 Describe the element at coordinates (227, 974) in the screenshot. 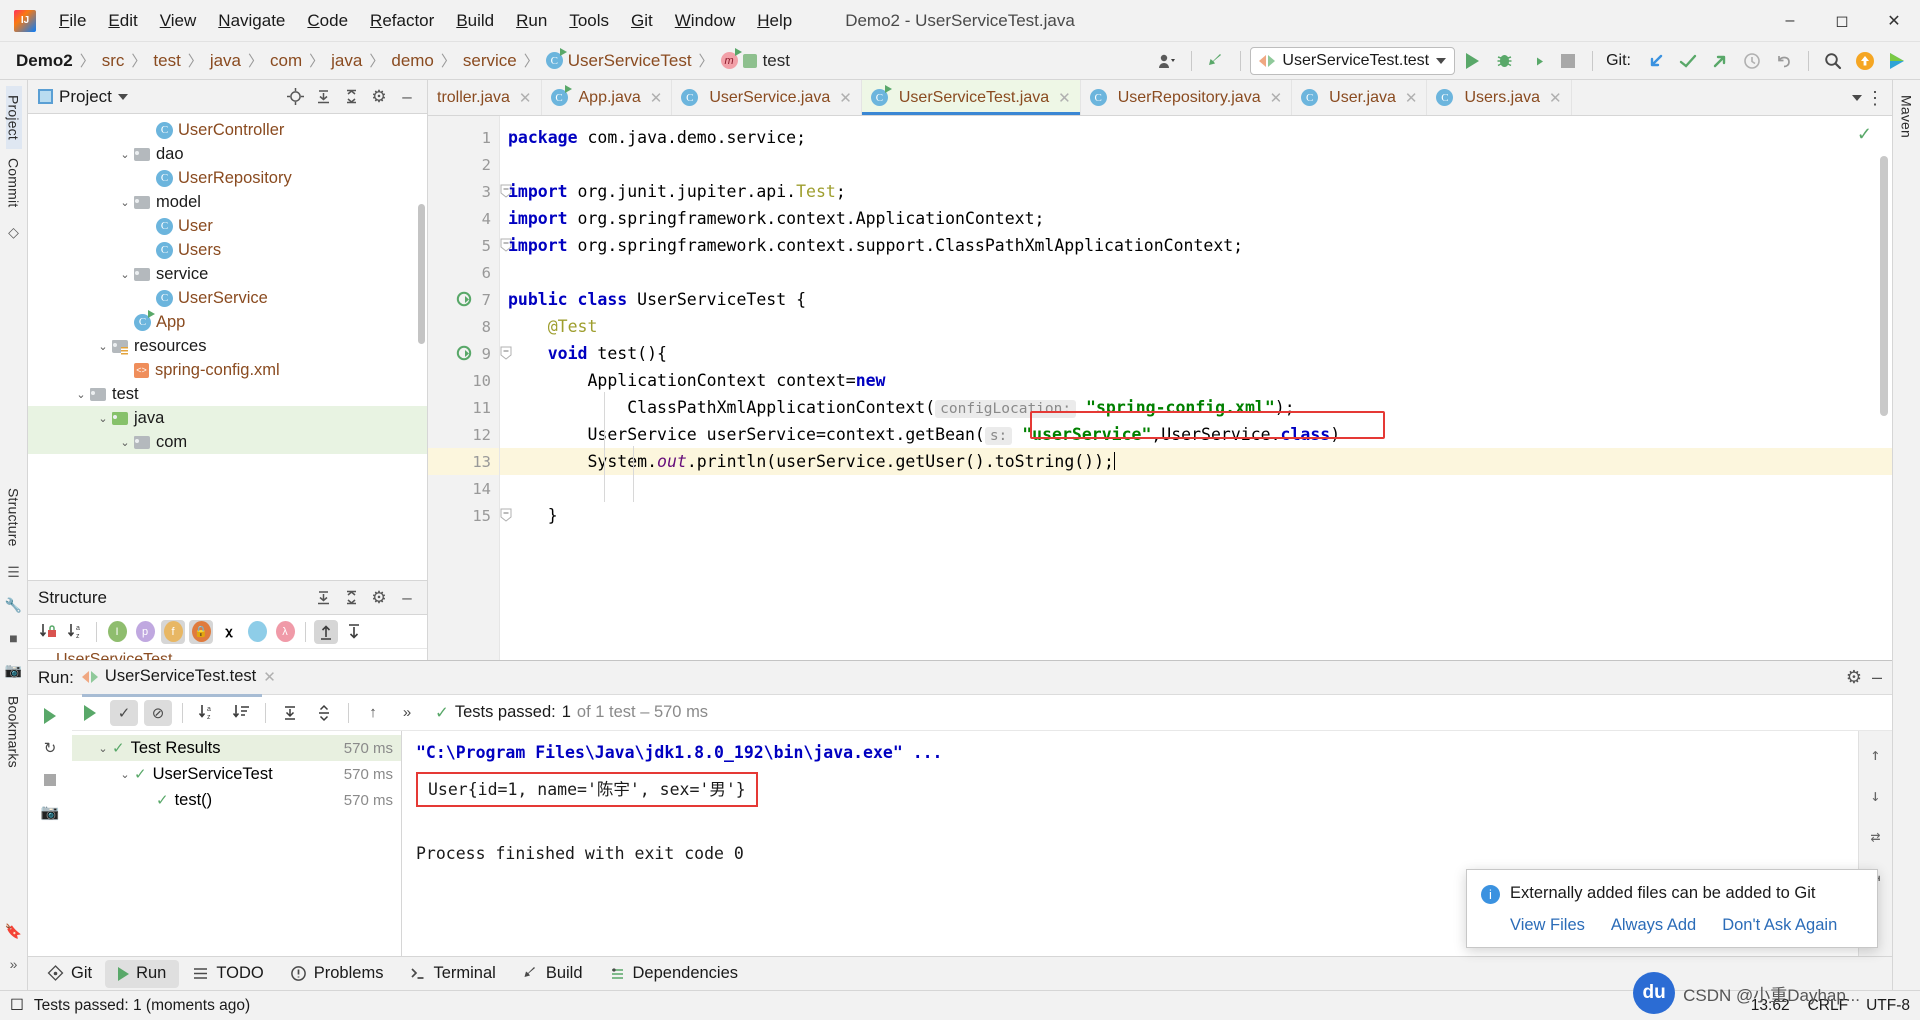

I see `bottom-tab-todo: TODO` at that location.